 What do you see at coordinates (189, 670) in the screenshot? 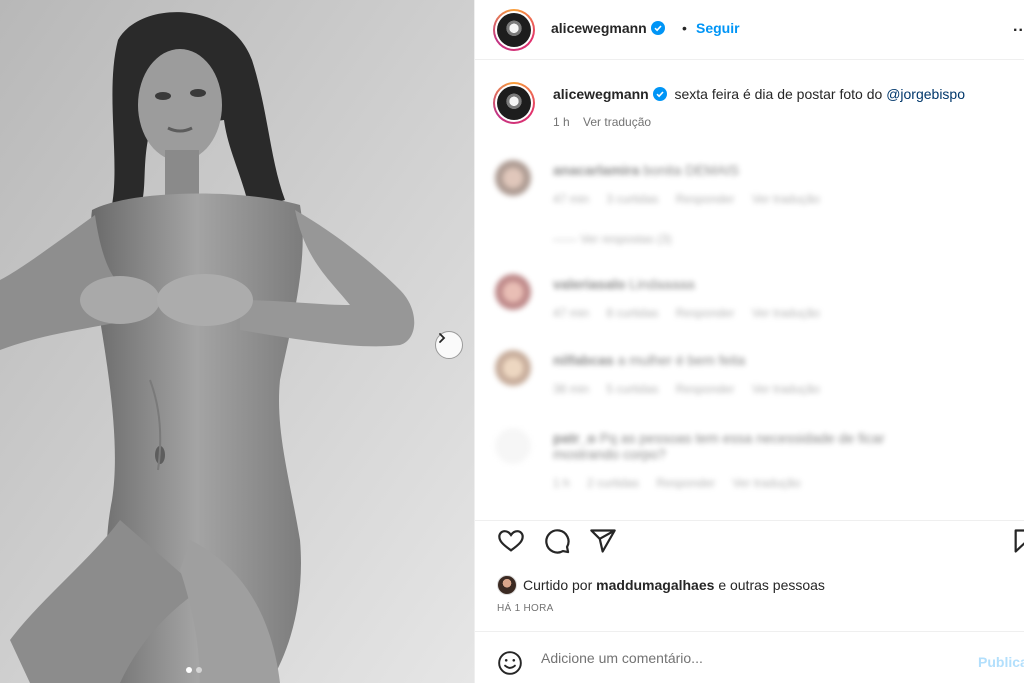
I see `carousel-dot-active` at bounding box center [189, 670].